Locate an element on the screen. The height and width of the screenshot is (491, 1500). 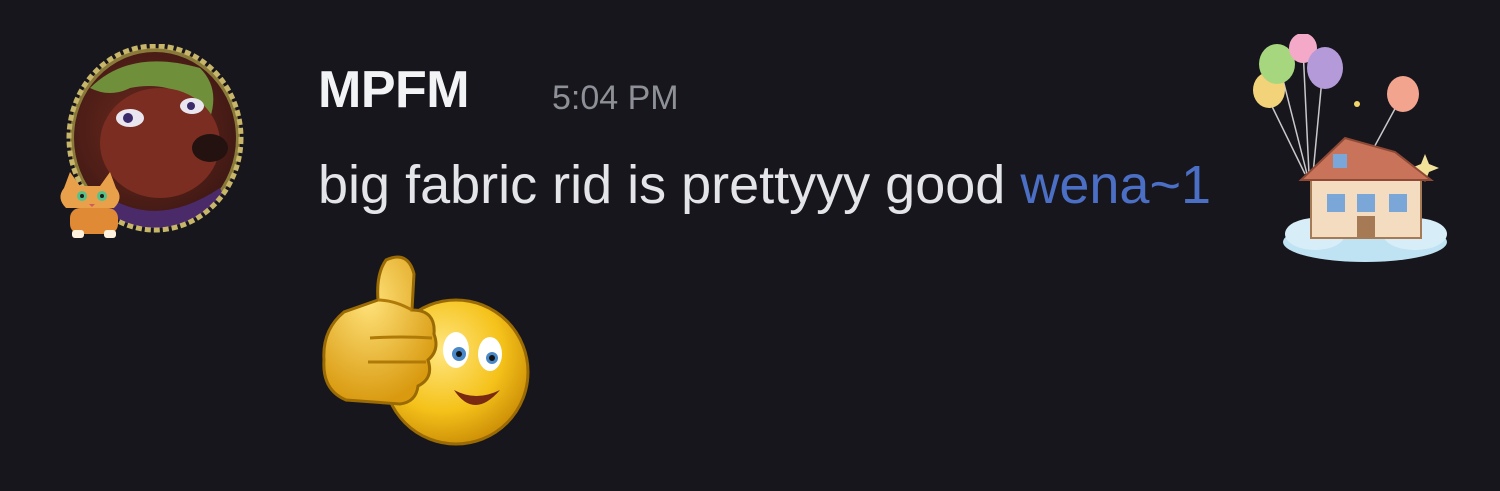
user-tag: wena~1 is located at coordinates (1116, 185).